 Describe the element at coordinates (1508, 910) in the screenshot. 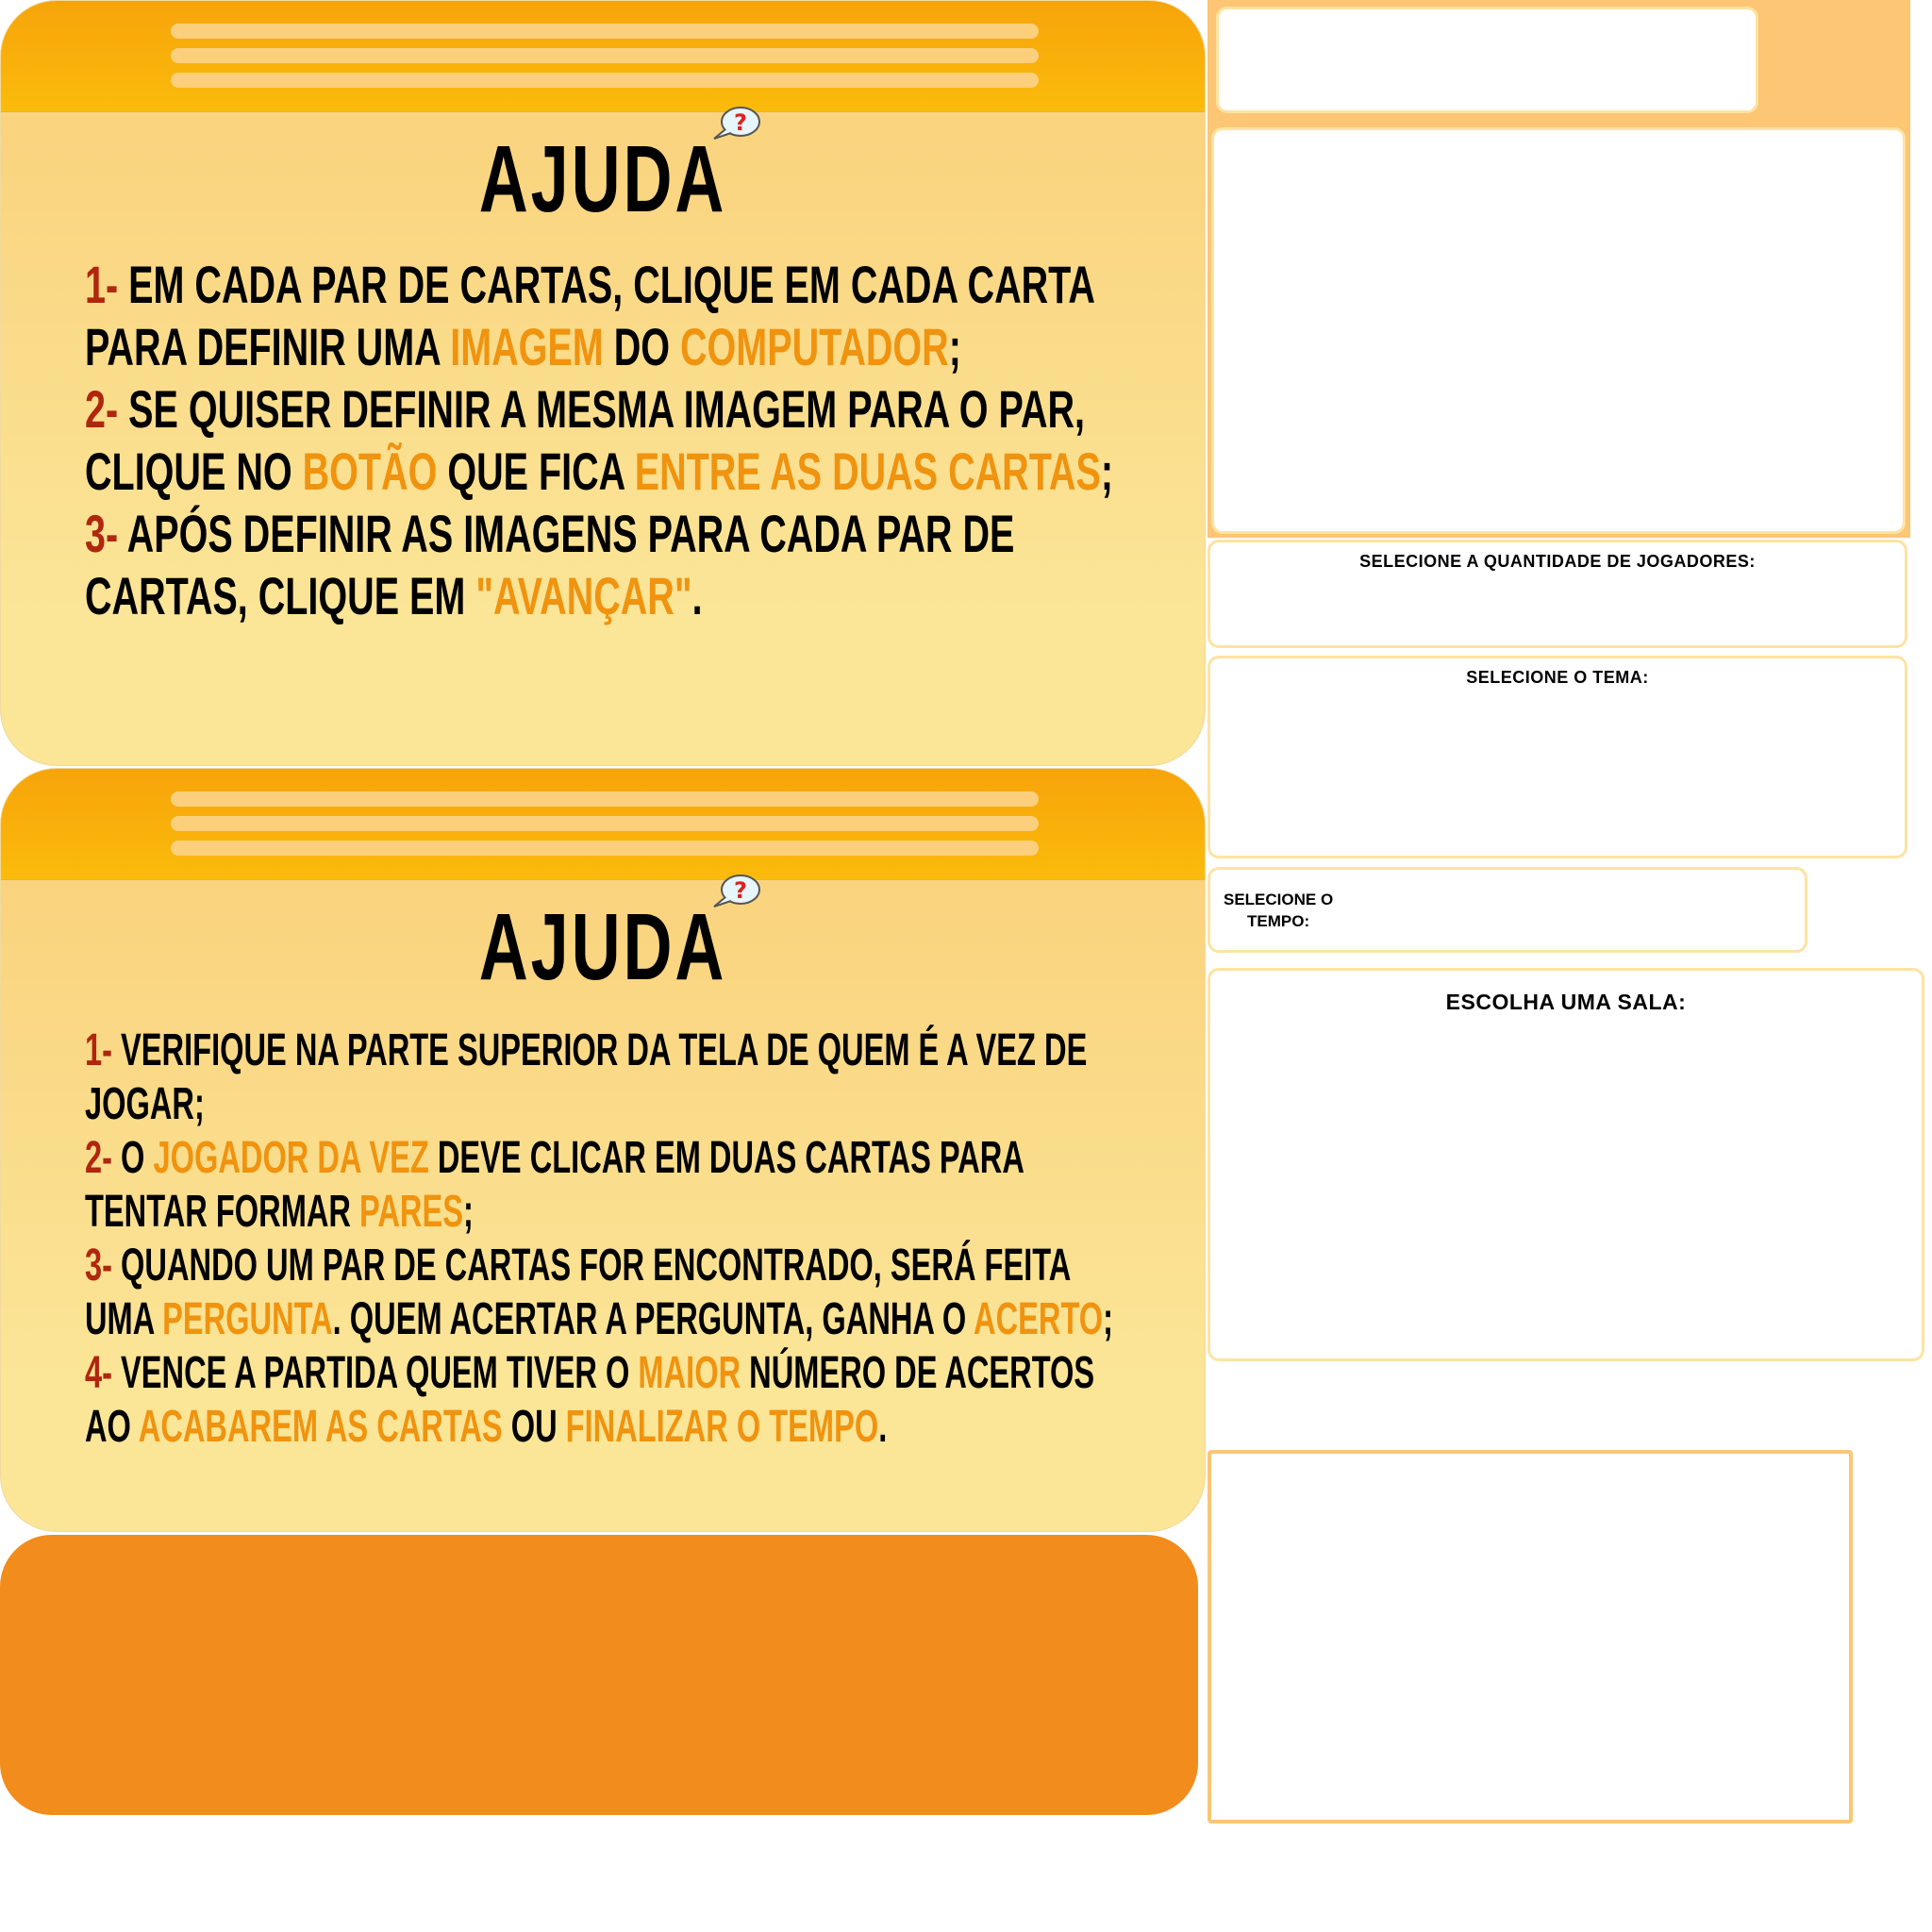

I see `time-selector: SELECIONE O TEMPO:` at that location.